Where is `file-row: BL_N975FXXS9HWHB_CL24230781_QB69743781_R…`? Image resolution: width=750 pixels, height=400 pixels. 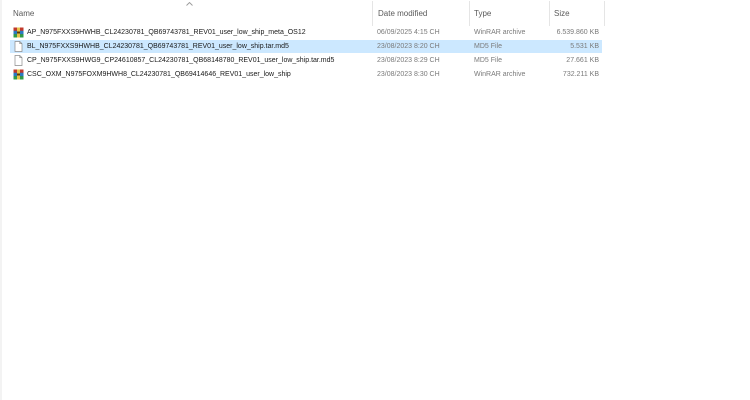
file-row: BL_N975FXXS9HWHB_CL24230781_QB69743781_R… is located at coordinates (306, 46).